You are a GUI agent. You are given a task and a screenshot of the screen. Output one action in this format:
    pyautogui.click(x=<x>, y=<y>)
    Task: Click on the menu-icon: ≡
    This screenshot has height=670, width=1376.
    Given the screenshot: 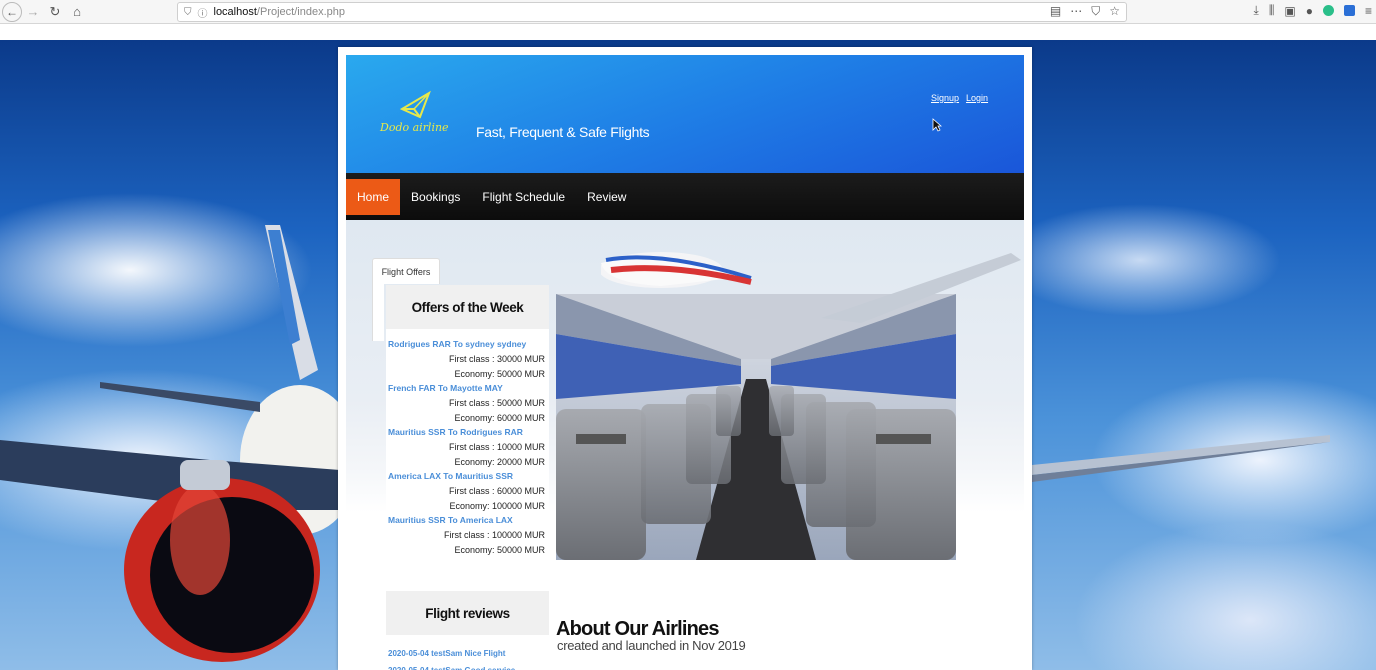 What is the action you would take?
    pyautogui.click(x=1368, y=11)
    